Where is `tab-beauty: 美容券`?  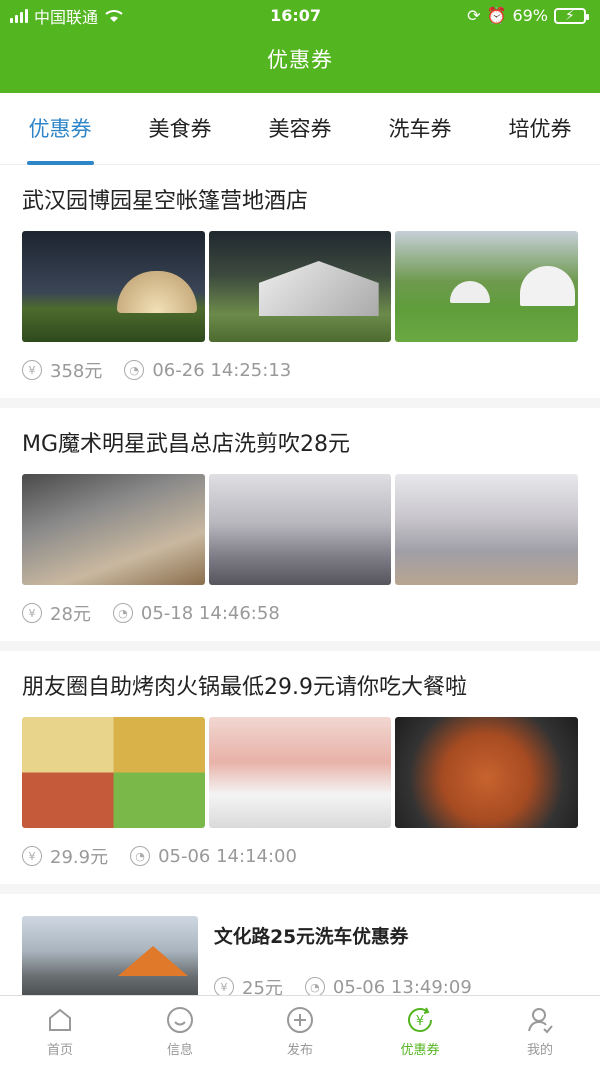
tab-beauty: 美容券 is located at coordinates (300, 129).